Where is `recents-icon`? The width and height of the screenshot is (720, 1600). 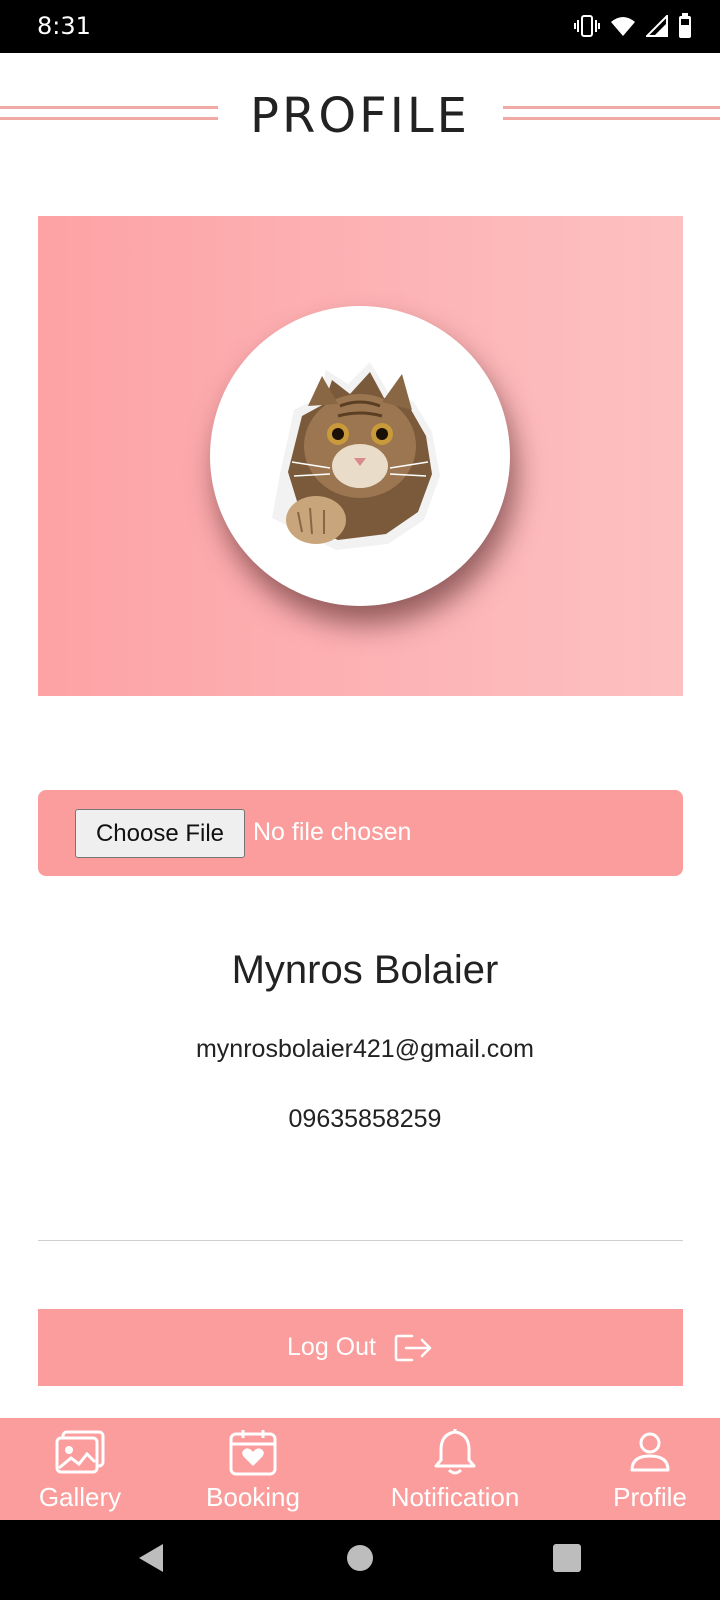 recents-icon is located at coordinates (567, 1560).